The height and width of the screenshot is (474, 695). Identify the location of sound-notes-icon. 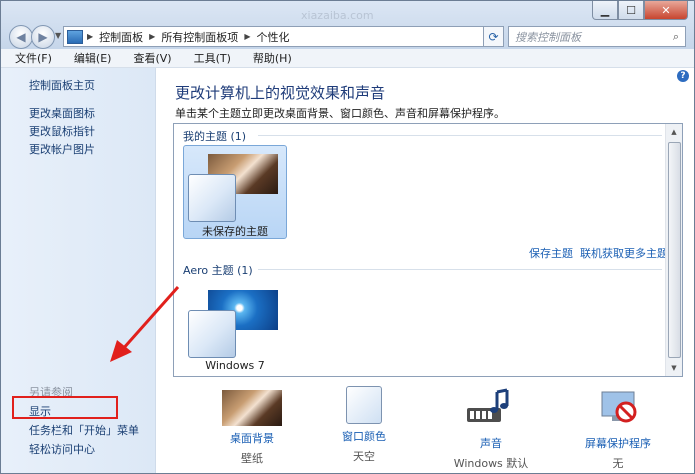
(488, 405).